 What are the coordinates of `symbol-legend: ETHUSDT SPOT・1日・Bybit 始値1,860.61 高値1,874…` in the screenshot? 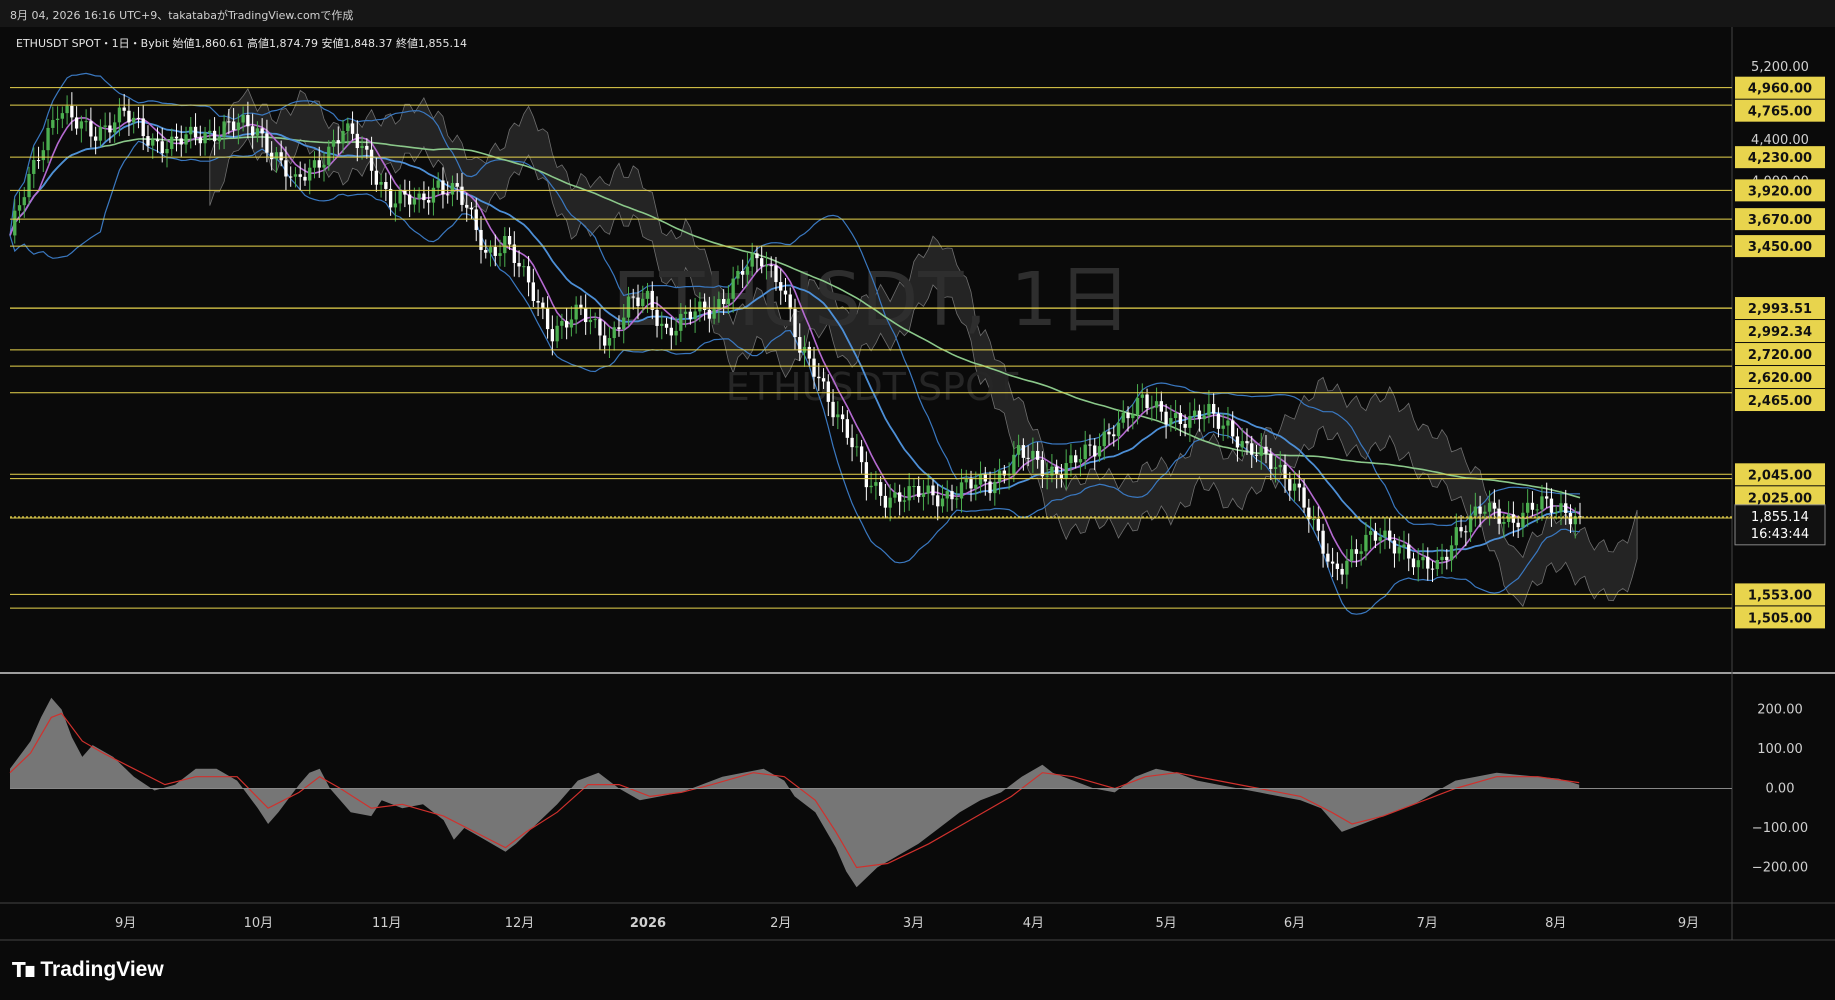 It's located at (241, 43).